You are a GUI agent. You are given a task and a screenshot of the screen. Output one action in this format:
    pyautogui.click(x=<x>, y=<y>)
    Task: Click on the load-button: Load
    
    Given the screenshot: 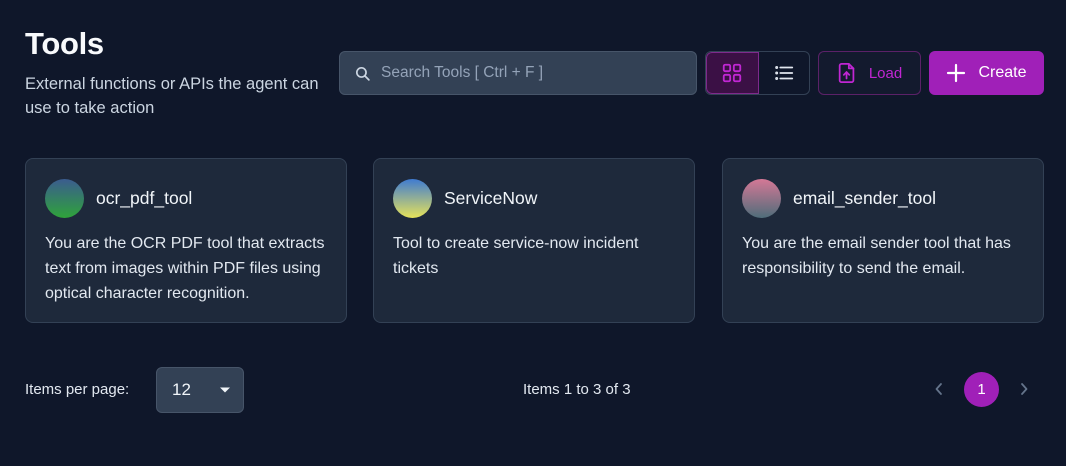 What is the action you would take?
    pyautogui.click(x=869, y=73)
    